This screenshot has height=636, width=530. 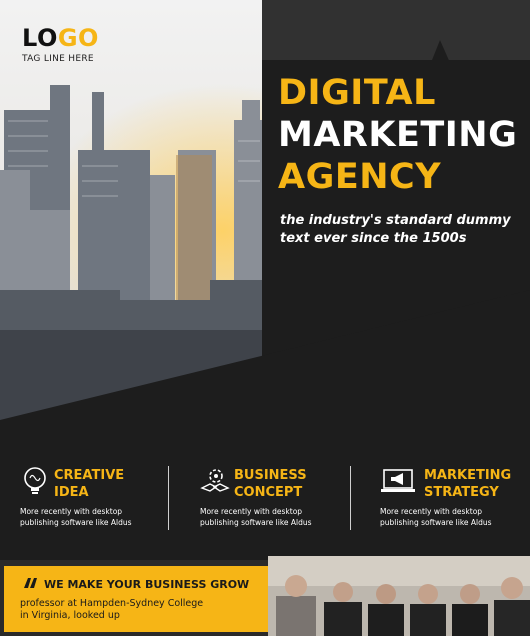 I want to click on service-title-line-2: CONCEPT, so click(x=268, y=492).